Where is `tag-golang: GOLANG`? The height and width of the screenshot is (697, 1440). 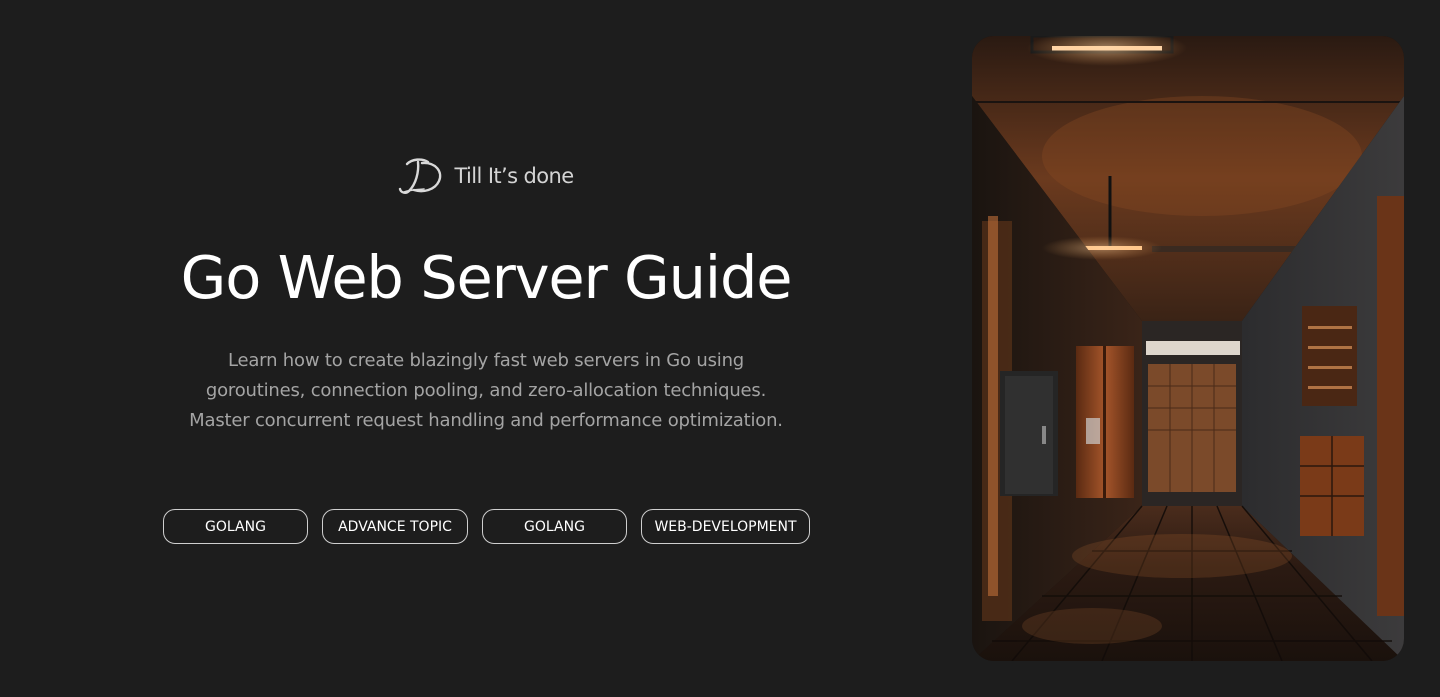
tag-golang: GOLANG is located at coordinates (235, 526).